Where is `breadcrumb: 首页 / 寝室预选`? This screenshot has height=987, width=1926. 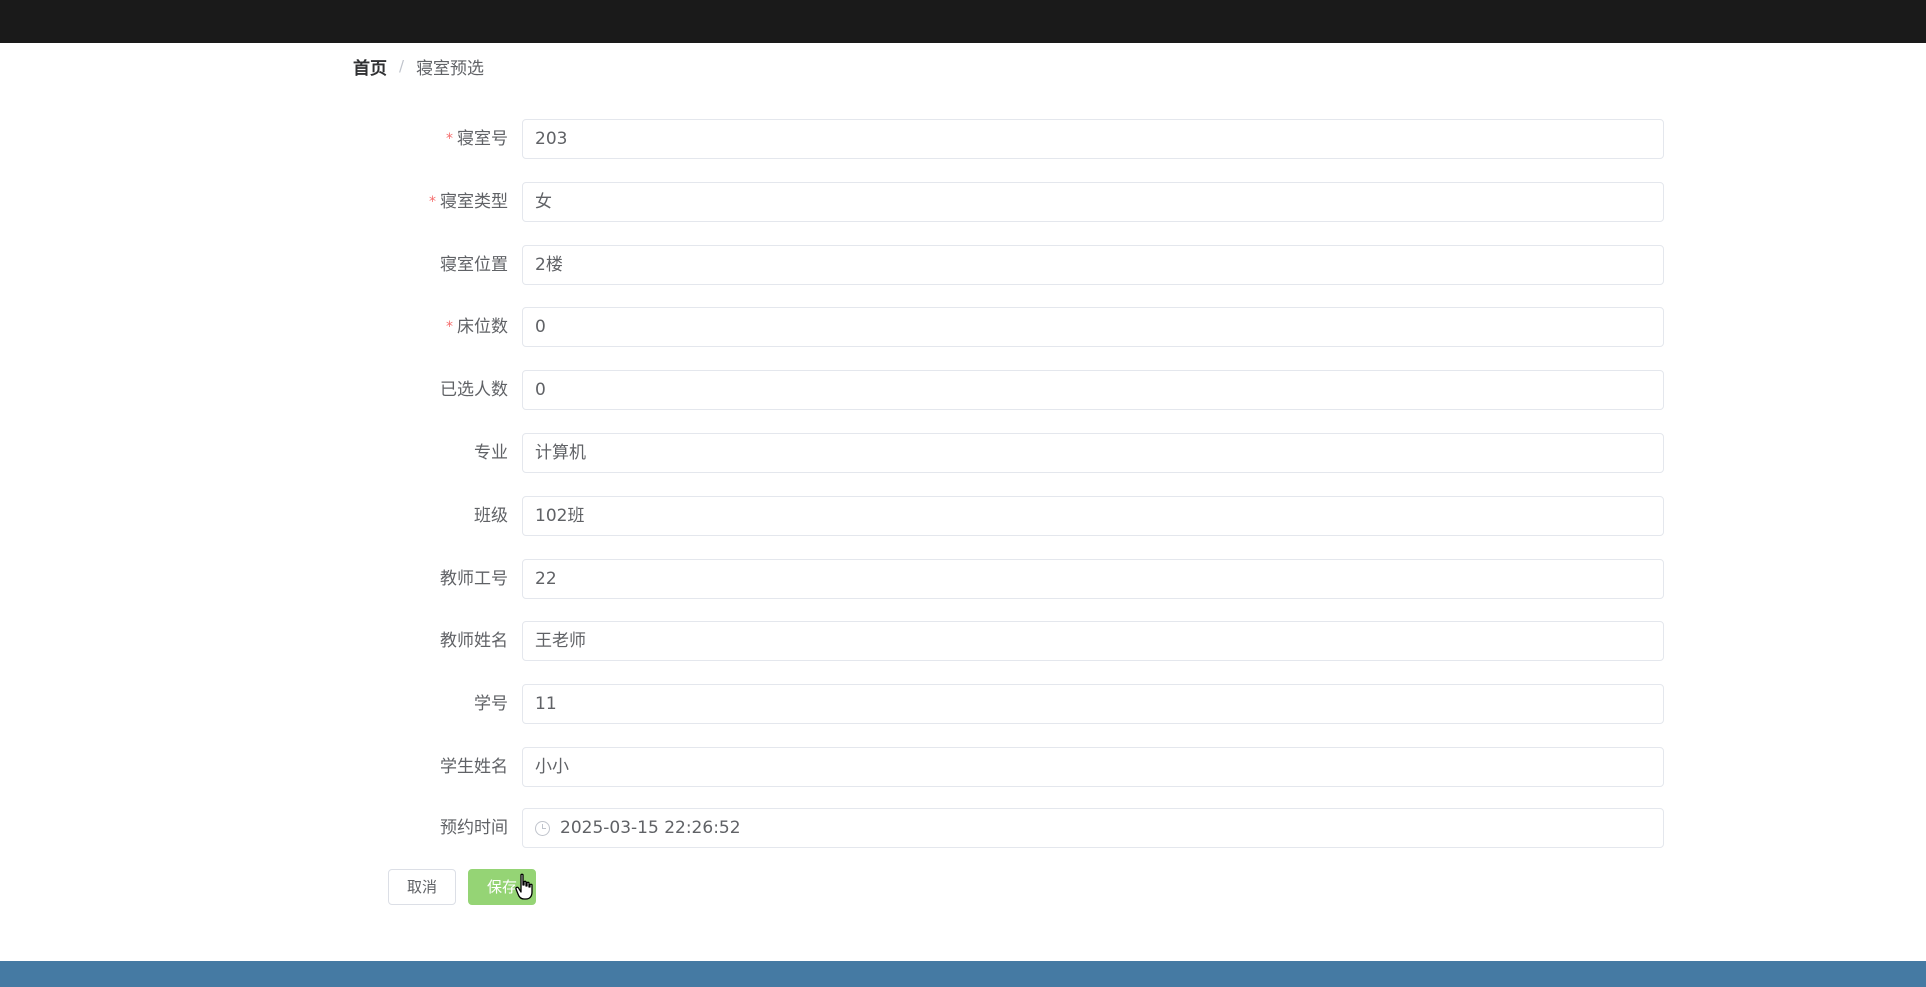 breadcrumb: 首页 / 寝室预选 is located at coordinates (419, 66).